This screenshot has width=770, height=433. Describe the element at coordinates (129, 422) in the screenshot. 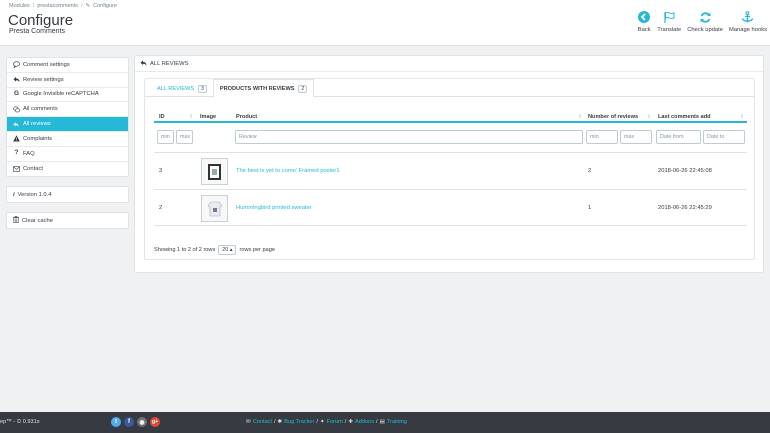

I see `facebook-icon: f` at that location.